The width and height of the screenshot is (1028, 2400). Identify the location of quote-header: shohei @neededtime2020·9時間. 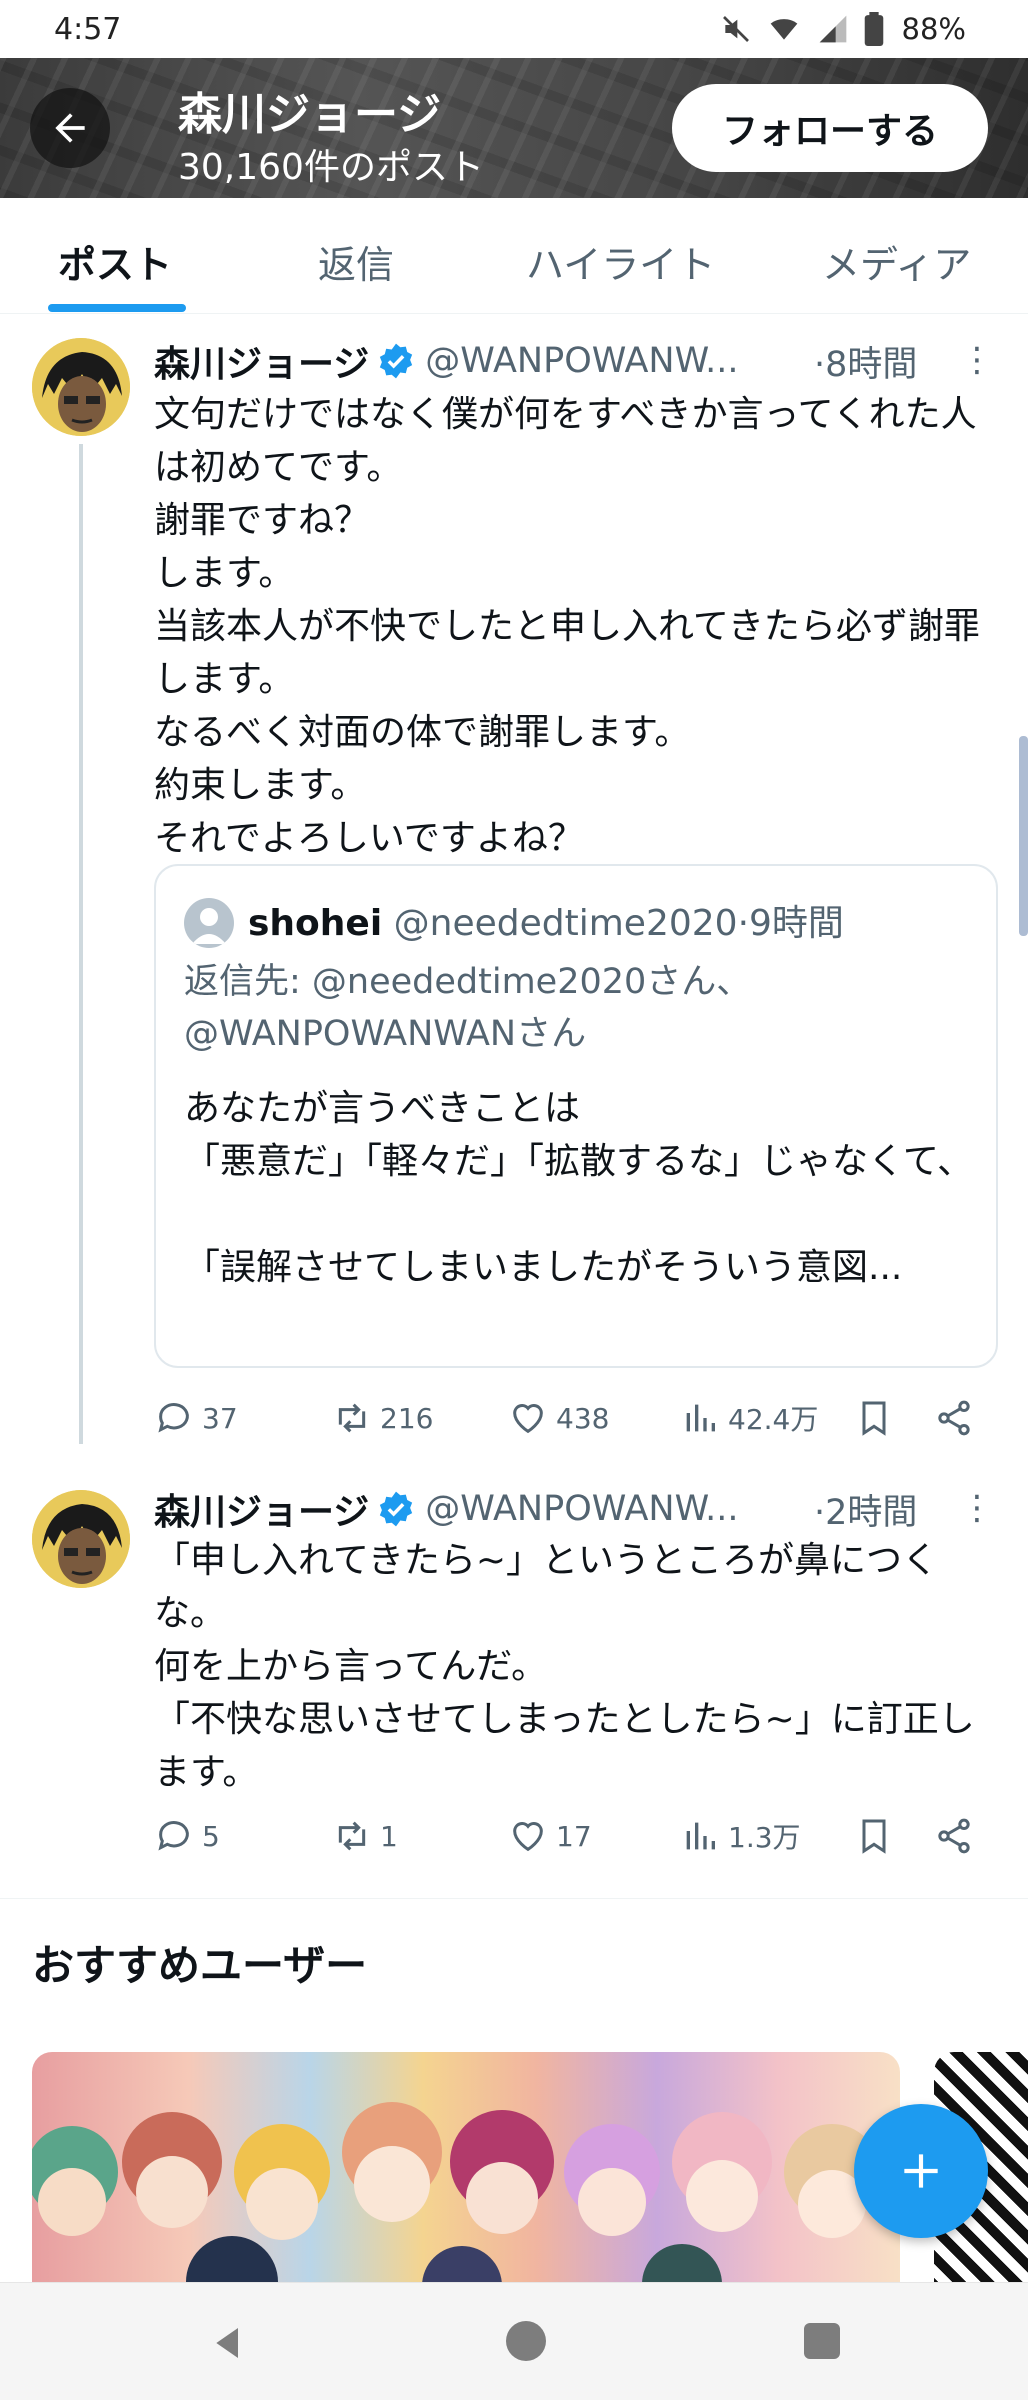
(546, 920).